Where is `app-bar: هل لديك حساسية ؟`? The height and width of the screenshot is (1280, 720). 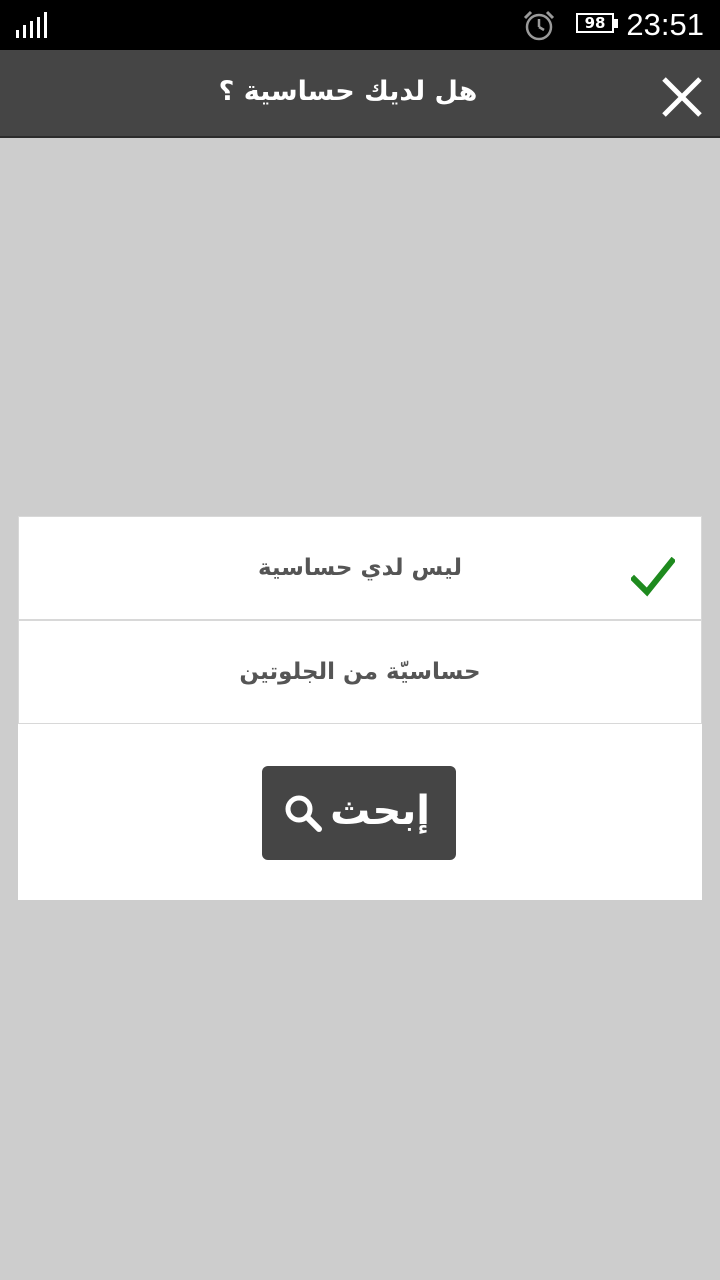 app-bar: هل لديك حساسية ؟ is located at coordinates (360, 94).